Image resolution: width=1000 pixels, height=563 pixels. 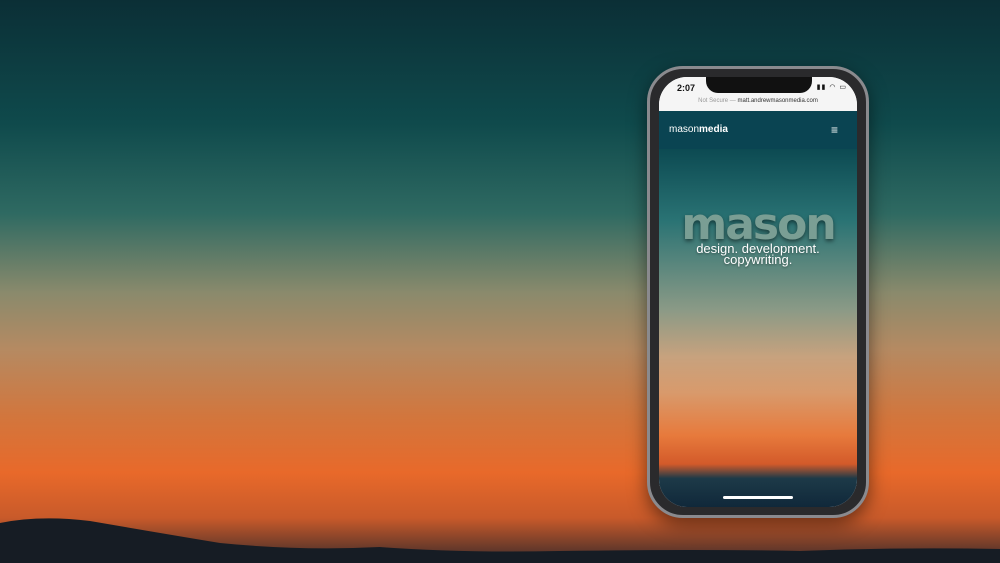 What do you see at coordinates (837, 130) in the screenshot?
I see `hamburger-menu-icon: ≡` at bounding box center [837, 130].